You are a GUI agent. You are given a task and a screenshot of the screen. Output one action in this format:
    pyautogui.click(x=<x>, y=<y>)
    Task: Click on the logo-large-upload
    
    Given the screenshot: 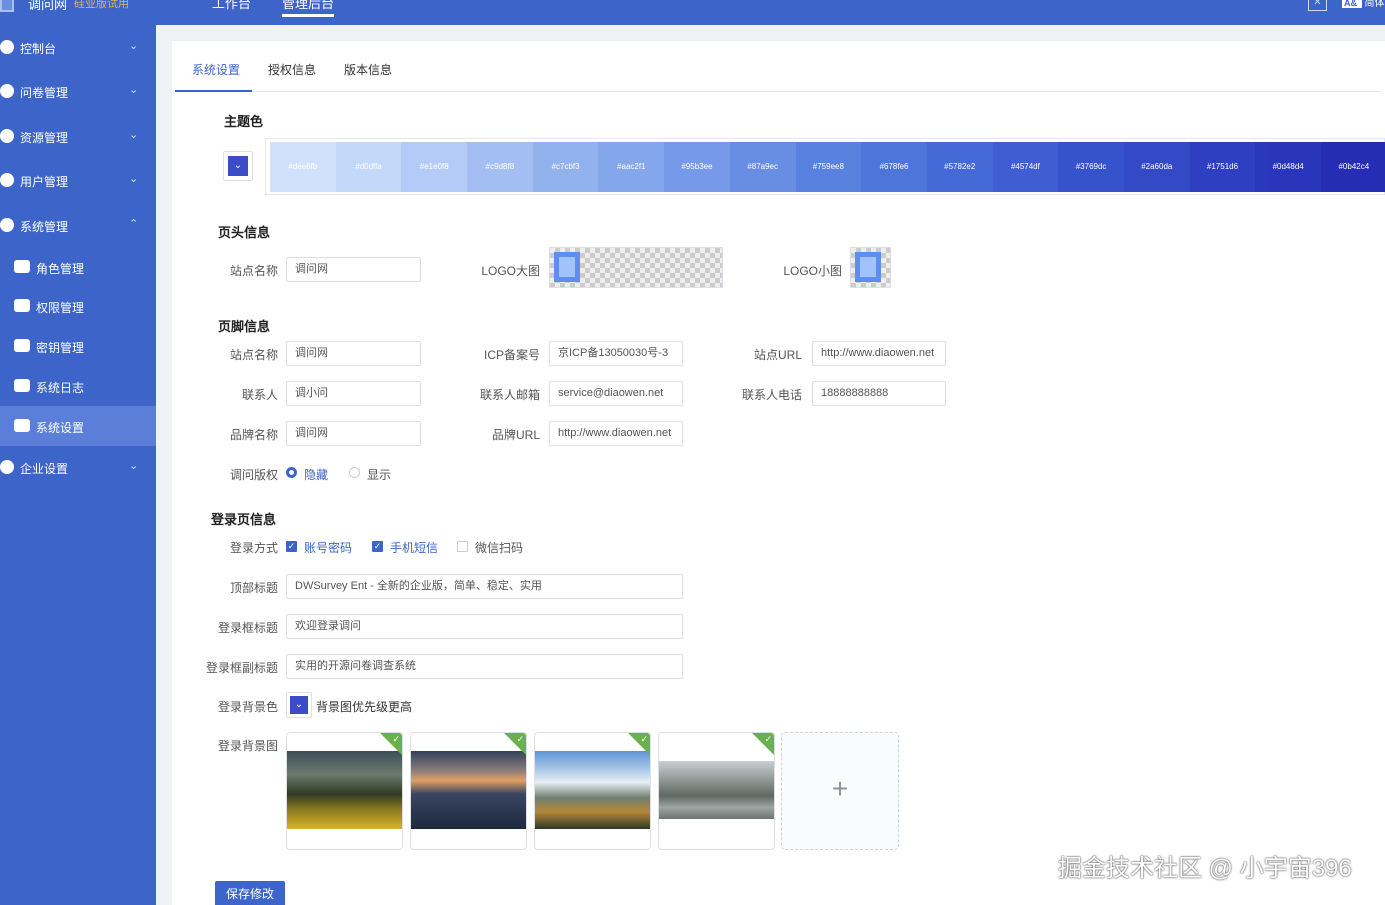 What is the action you would take?
    pyautogui.click(x=636, y=267)
    